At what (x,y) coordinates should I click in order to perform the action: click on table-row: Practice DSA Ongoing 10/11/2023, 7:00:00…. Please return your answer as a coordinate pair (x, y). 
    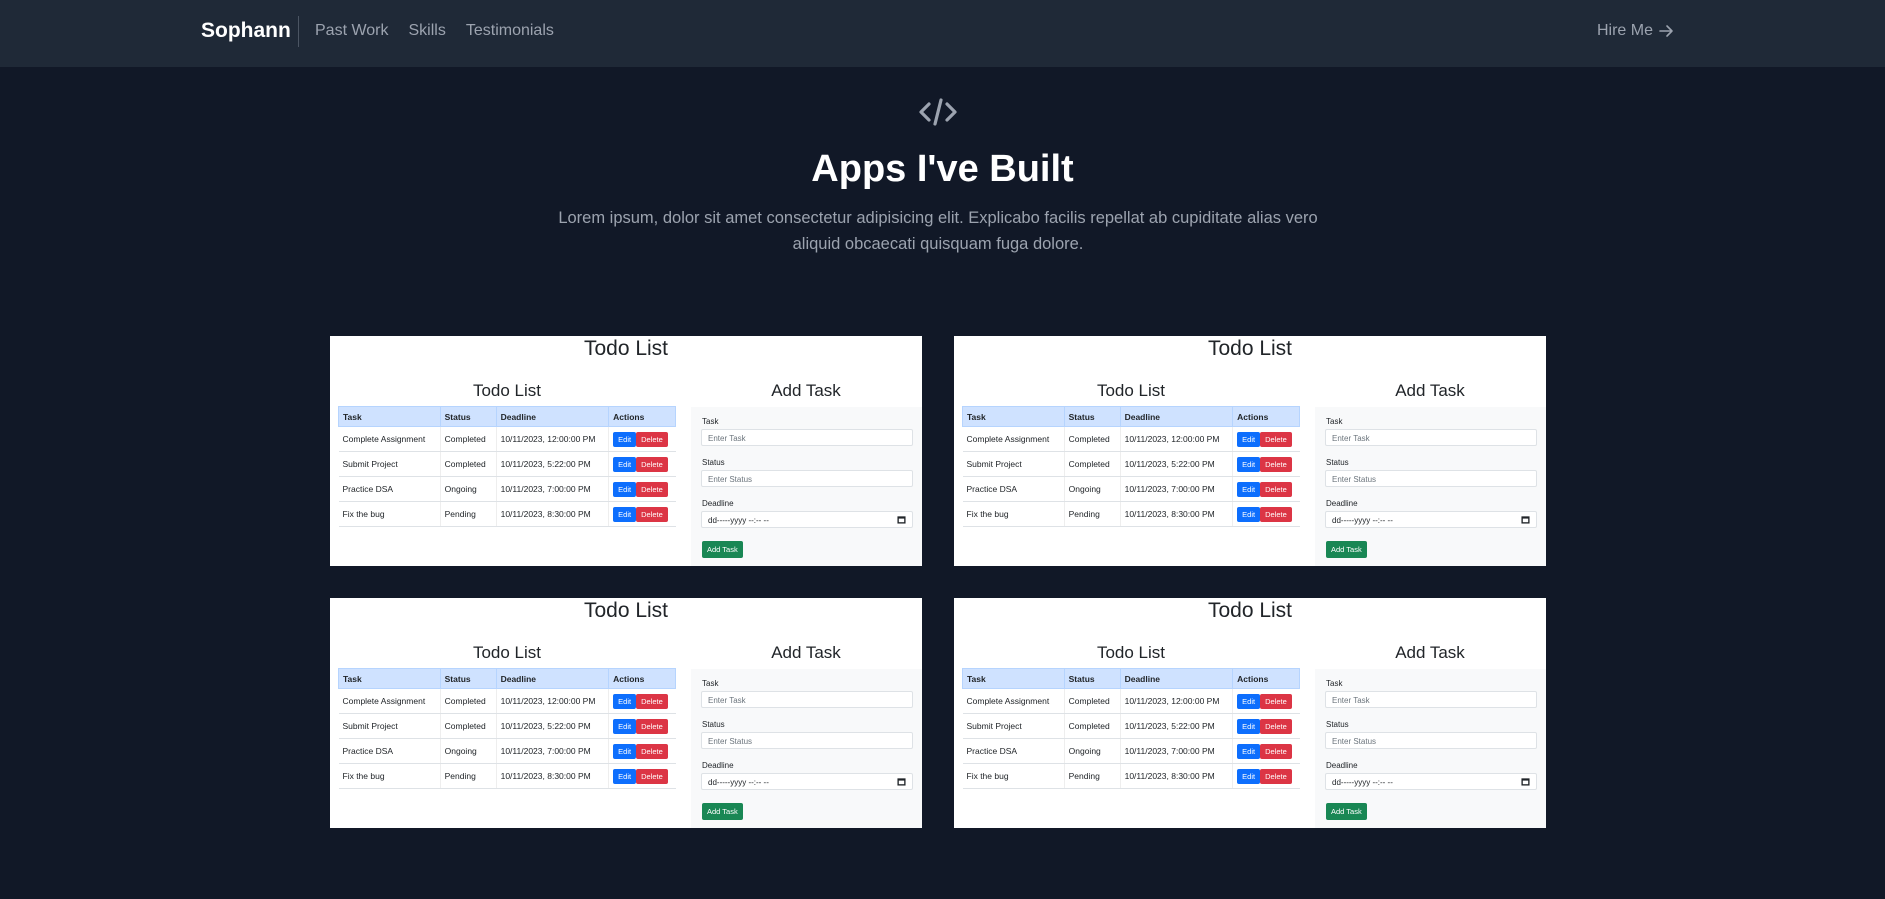
    Looking at the image, I should click on (507, 489).